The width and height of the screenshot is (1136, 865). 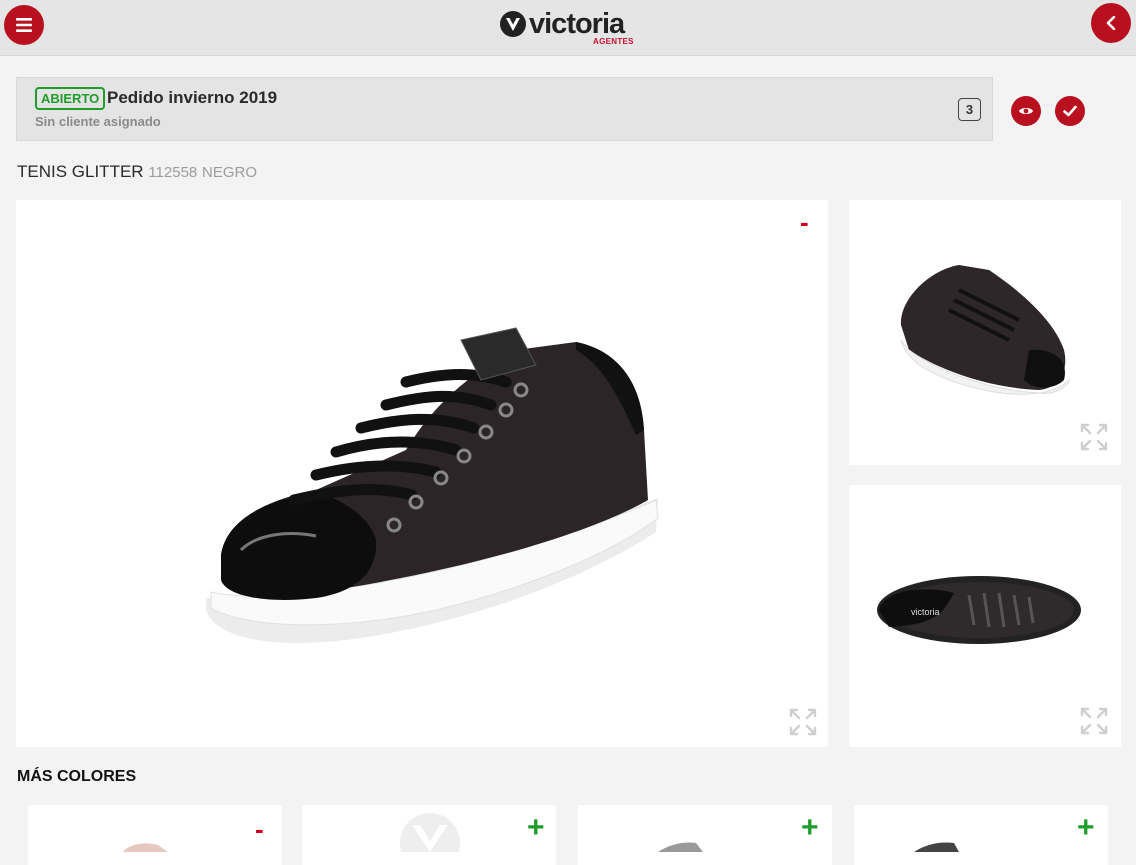 What do you see at coordinates (259, 829) in the screenshot?
I see `remove-color-button: -` at bounding box center [259, 829].